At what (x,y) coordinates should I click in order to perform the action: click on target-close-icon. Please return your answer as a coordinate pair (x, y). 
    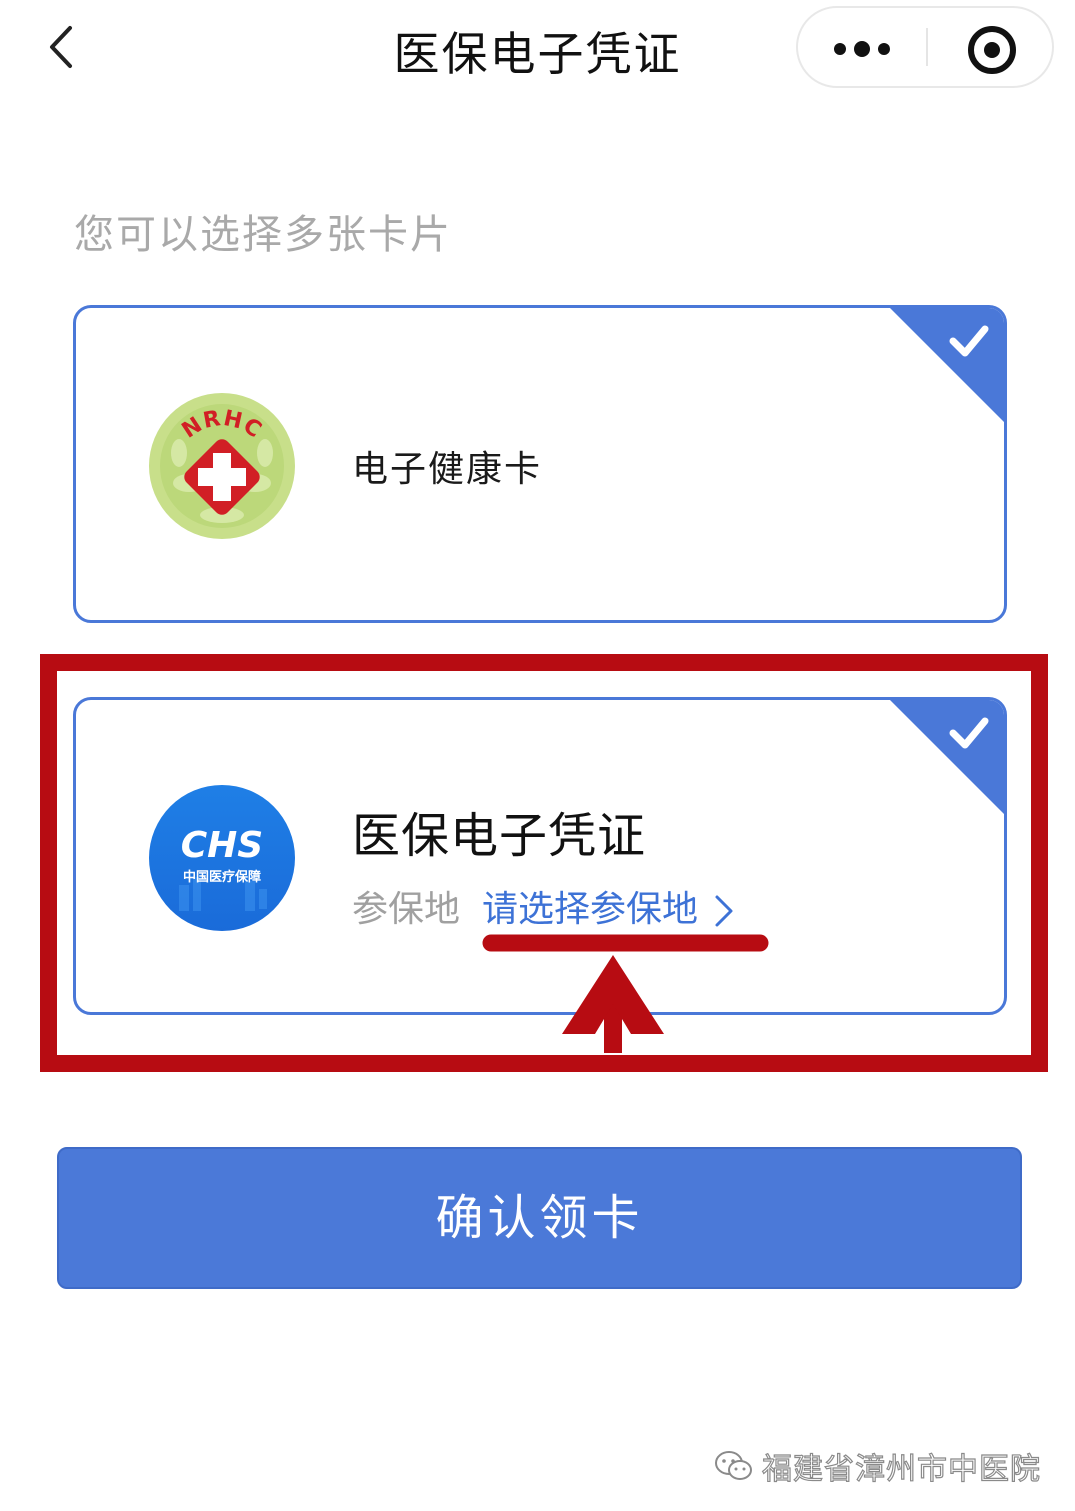
    Looking at the image, I should click on (992, 50).